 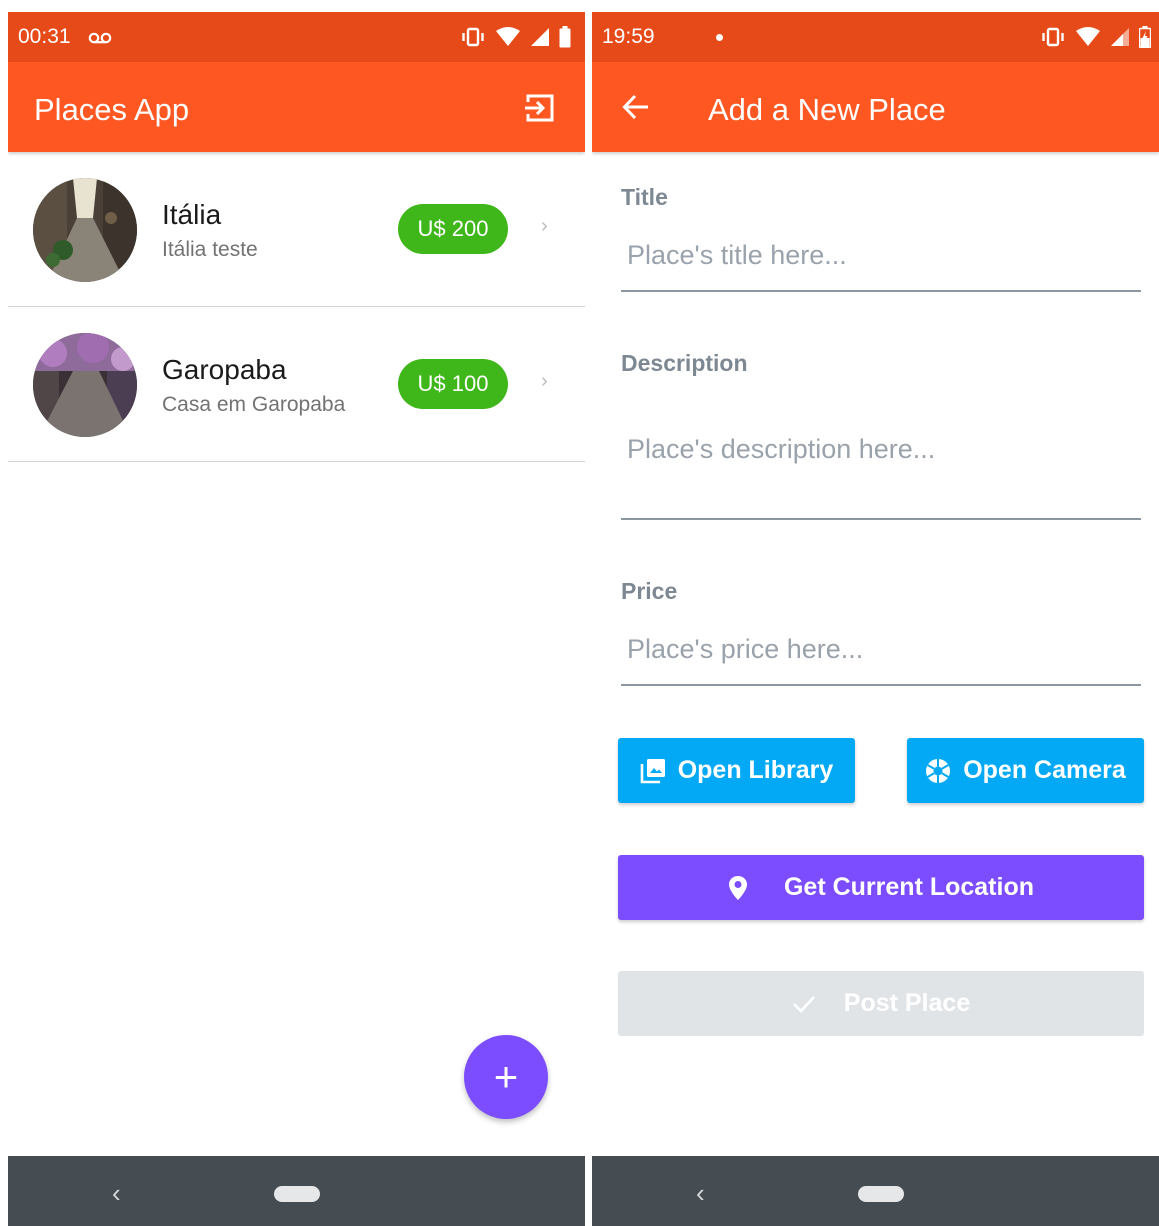 I want to click on place-subtitle: Casa em Garopaba, so click(x=254, y=404).